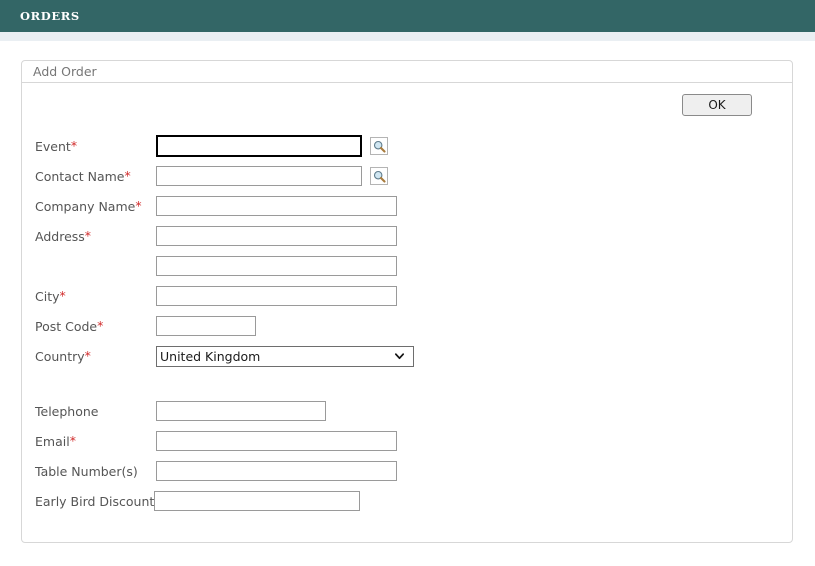 The width and height of the screenshot is (815, 566). What do you see at coordinates (276, 471) in the screenshot?
I see `input-table-numbers` at bounding box center [276, 471].